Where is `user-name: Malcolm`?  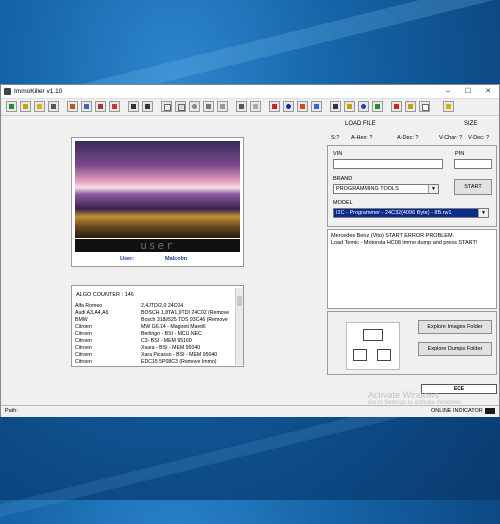
user-name: Malcolm is located at coordinates (176, 259).